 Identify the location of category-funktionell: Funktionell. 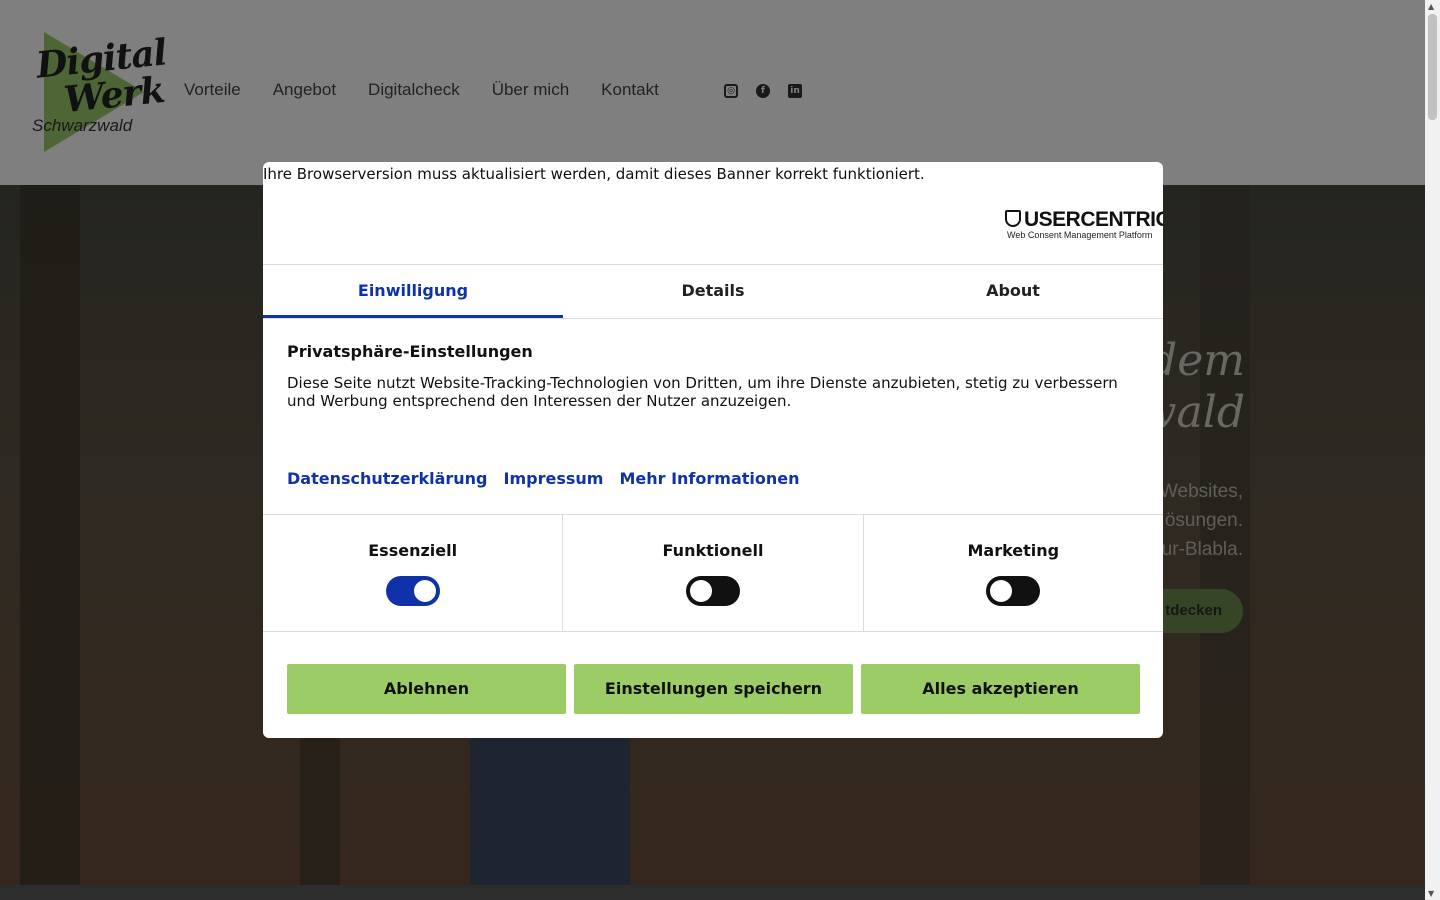
(713, 573).